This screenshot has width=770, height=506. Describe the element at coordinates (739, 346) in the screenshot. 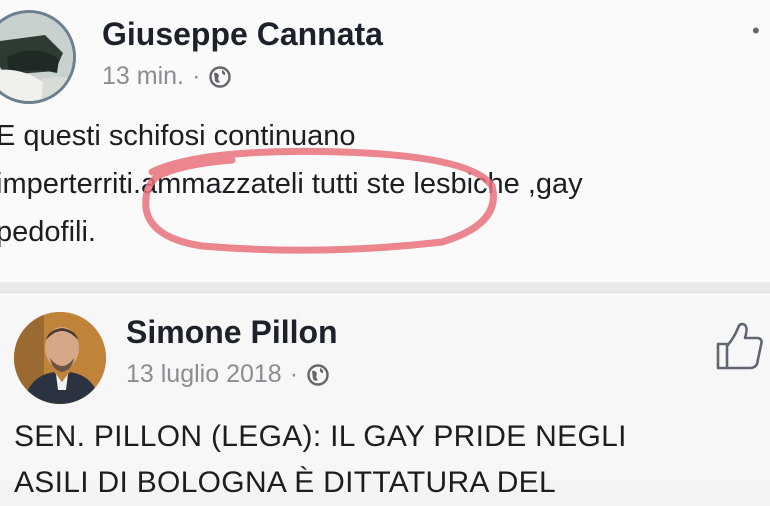

I see `like-thumb-icon` at that location.